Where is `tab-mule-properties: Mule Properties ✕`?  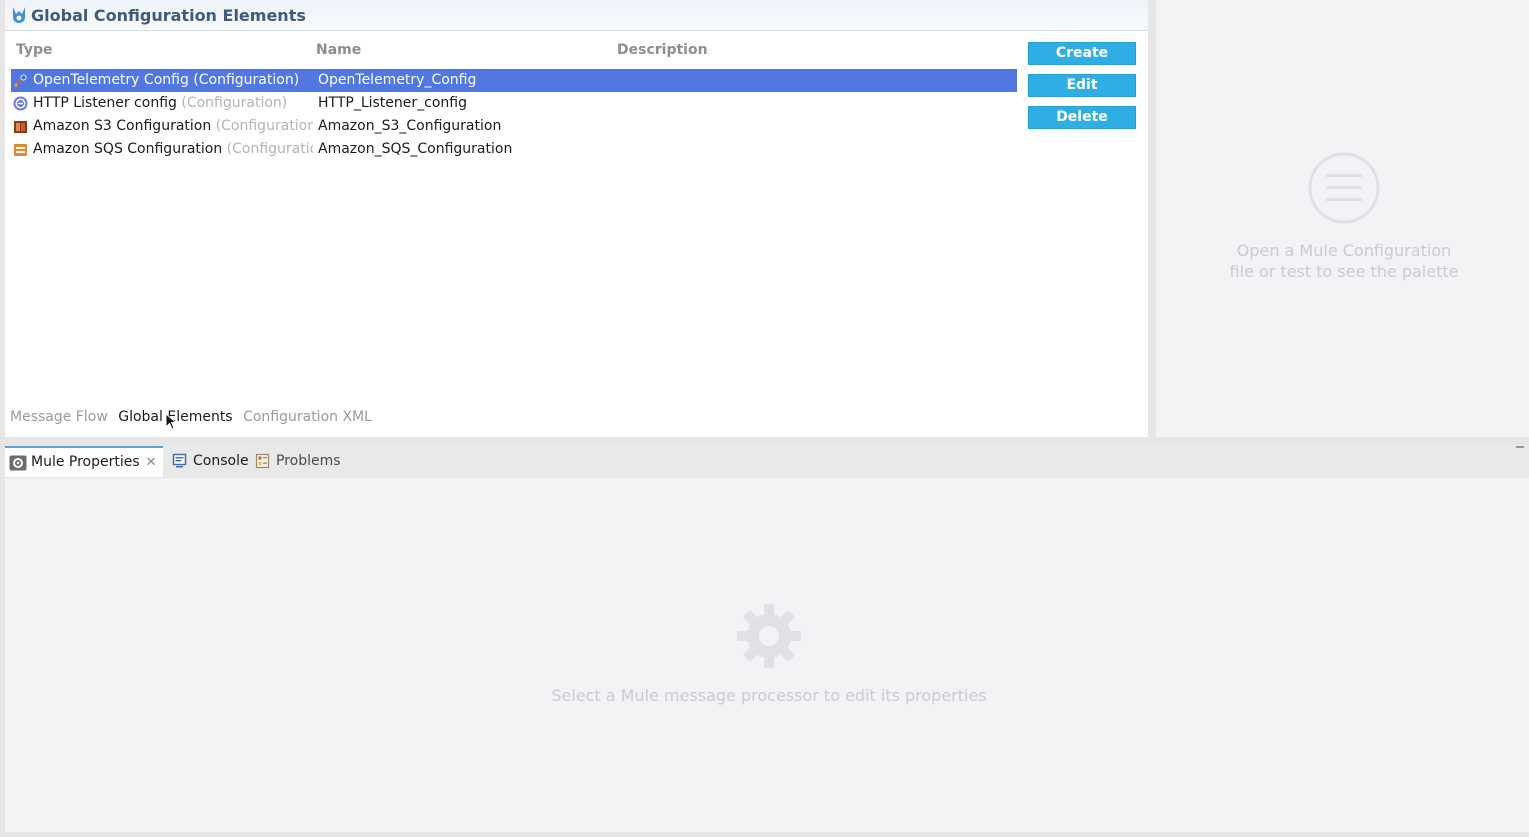
tab-mule-properties: Mule Properties ✕ is located at coordinates (84, 461).